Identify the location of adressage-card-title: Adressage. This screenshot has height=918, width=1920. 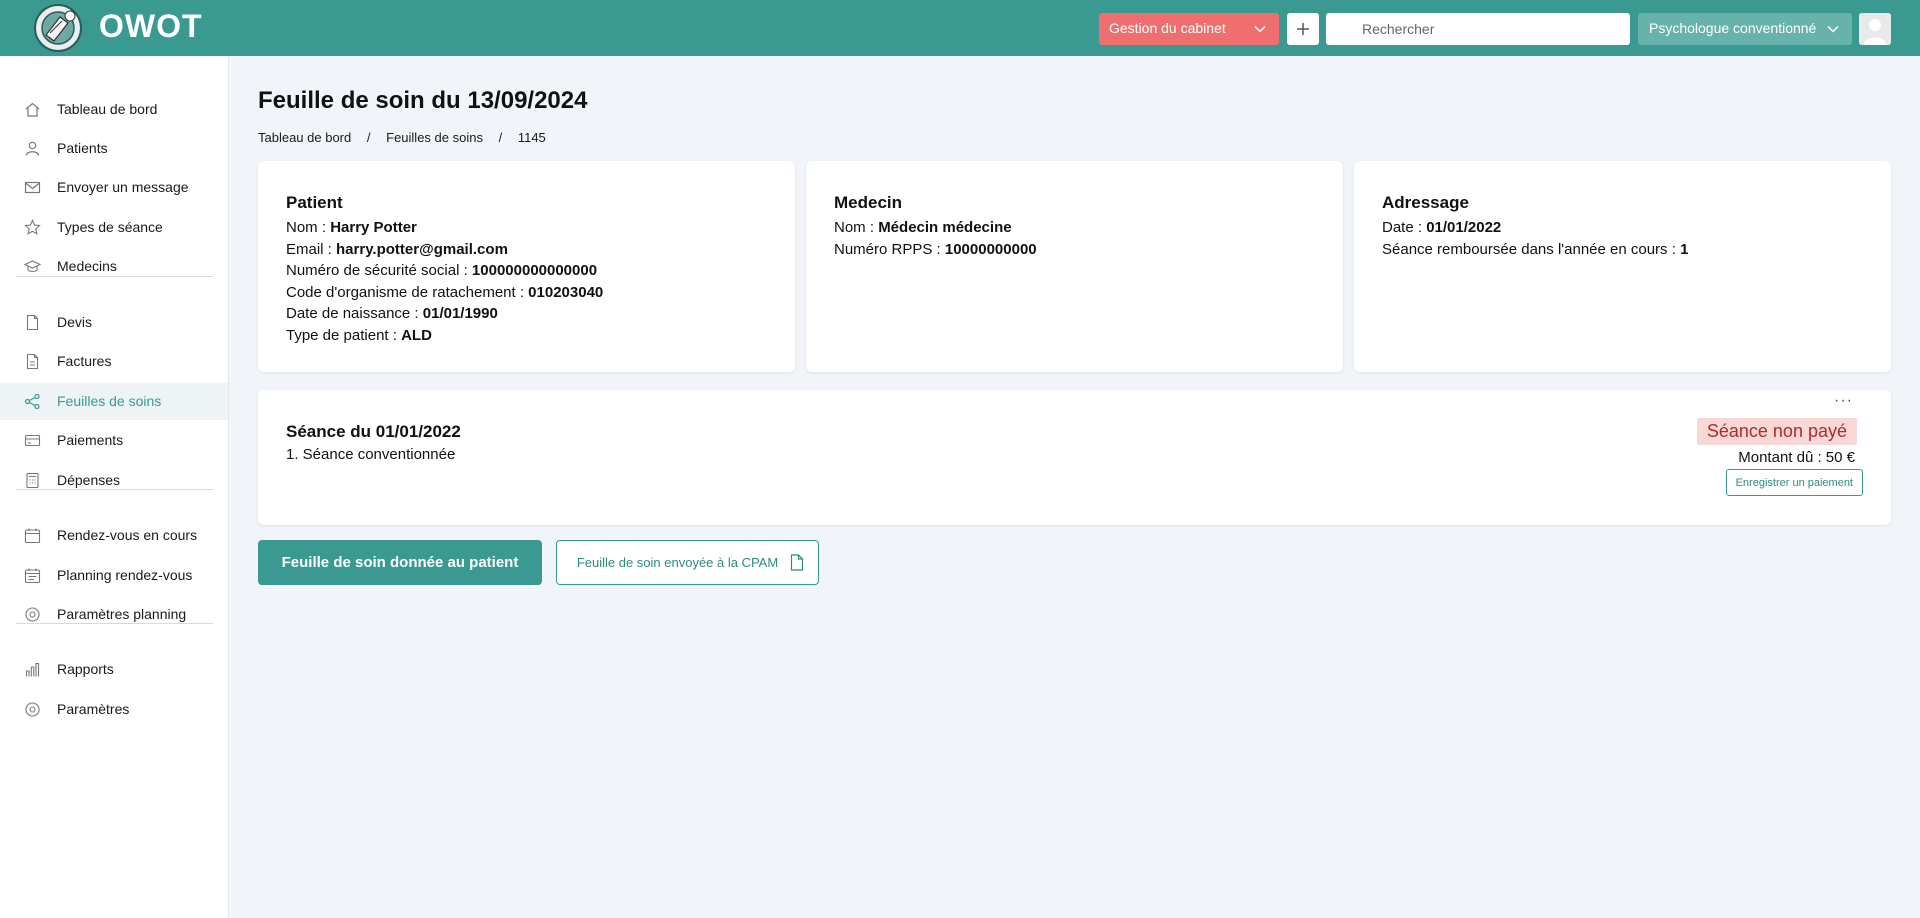
(1425, 202).